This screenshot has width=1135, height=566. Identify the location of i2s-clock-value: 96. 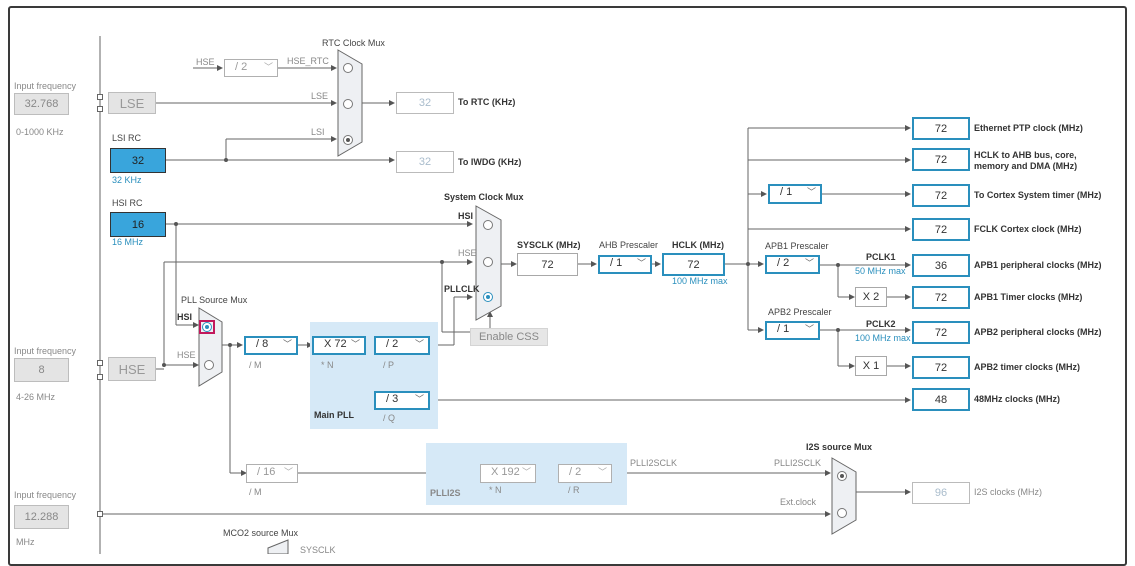
(941, 493).